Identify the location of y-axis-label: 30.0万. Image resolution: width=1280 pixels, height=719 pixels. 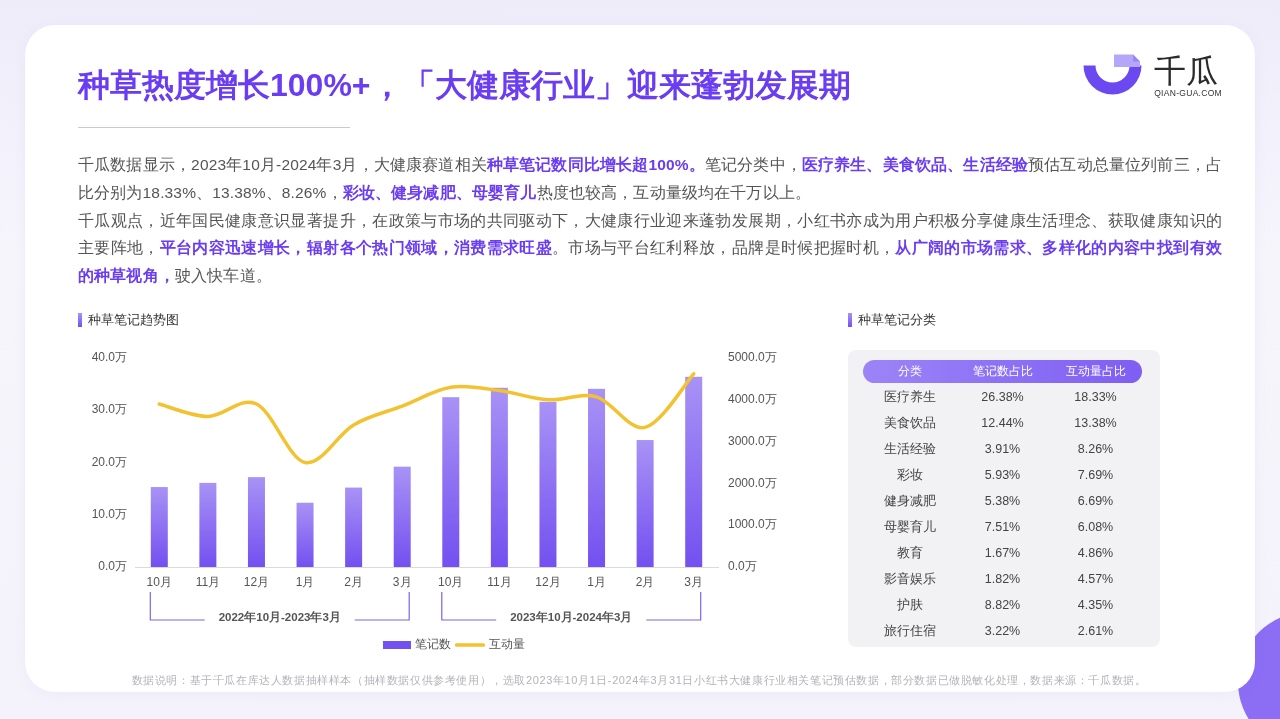
(109, 409).